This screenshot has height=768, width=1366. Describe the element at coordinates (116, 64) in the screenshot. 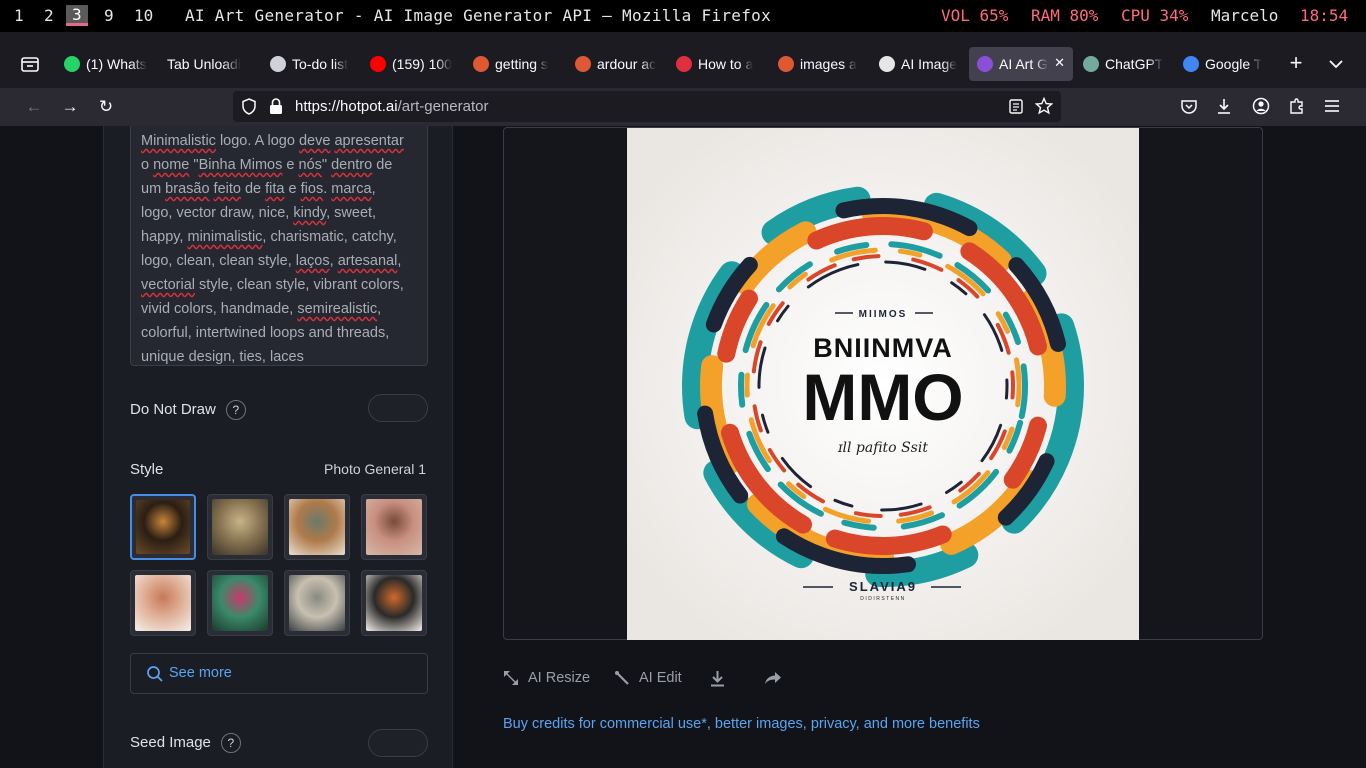

I see `tab-label: (1) Whats` at that location.